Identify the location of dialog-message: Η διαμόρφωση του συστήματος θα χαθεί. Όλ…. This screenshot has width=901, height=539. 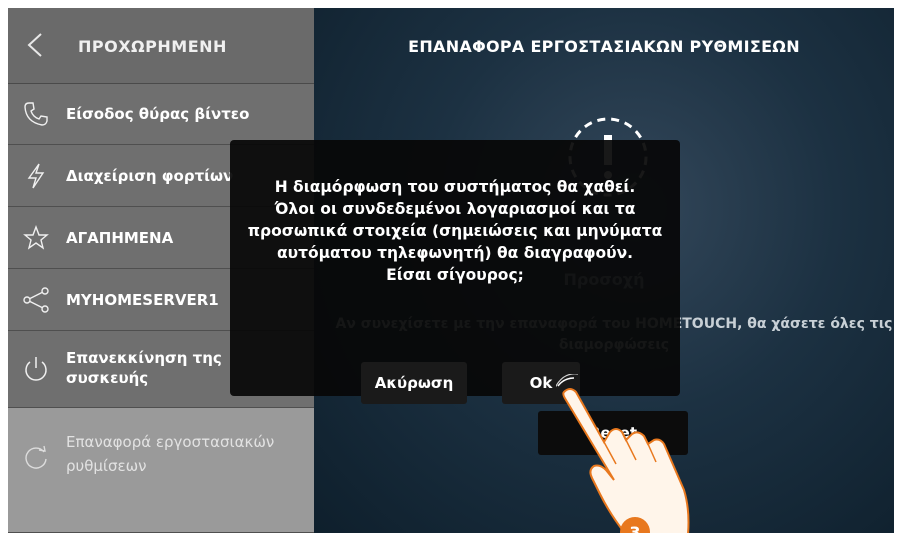
(455, 231).